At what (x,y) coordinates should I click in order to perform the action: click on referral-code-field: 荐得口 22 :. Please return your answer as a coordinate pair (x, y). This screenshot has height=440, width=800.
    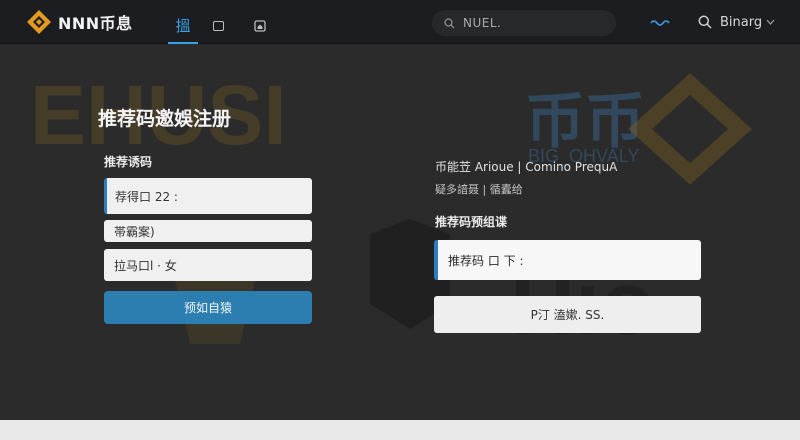
    Looking at the image, I should click on (208, 196).